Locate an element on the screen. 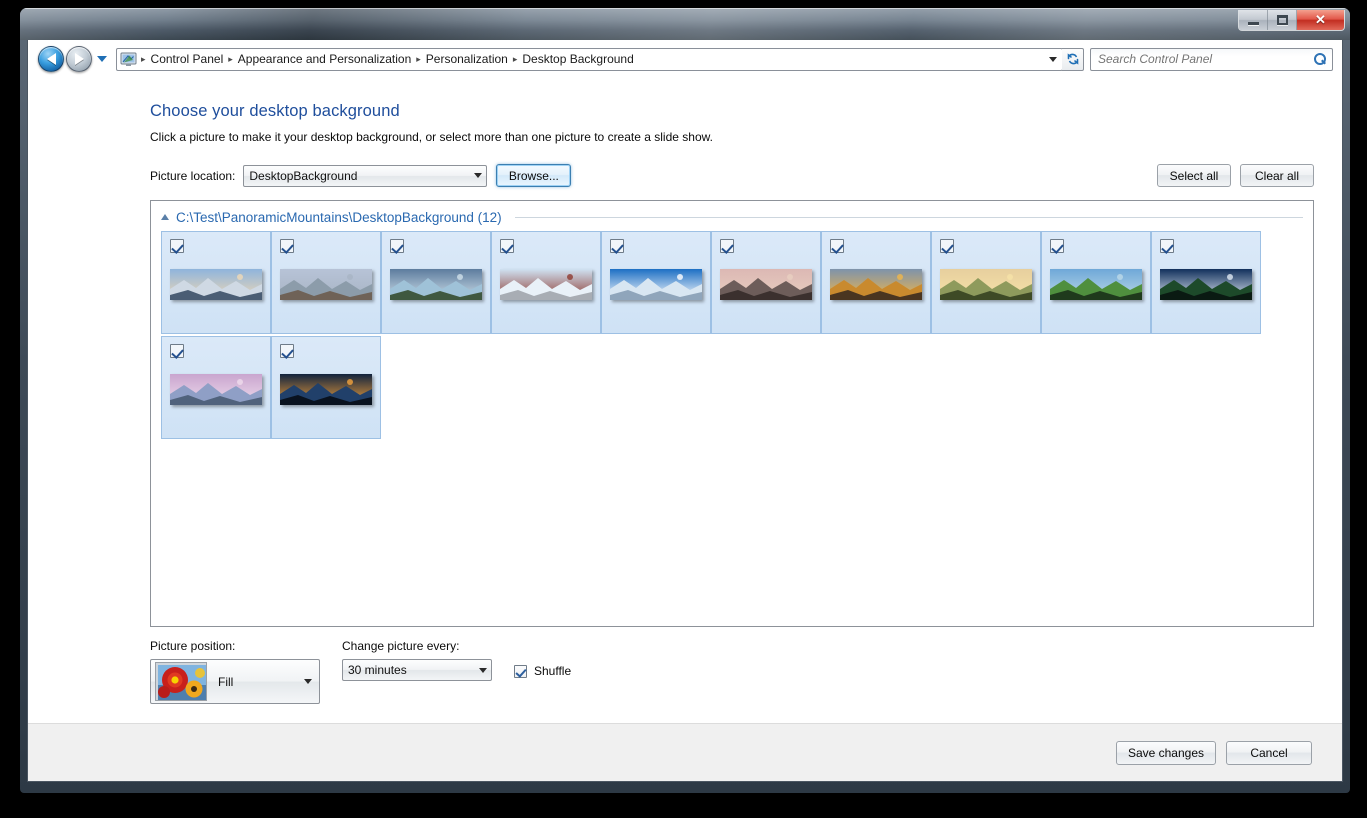 The image size is (1367, 818). minimize-button is located at coordinates (1253, 20).